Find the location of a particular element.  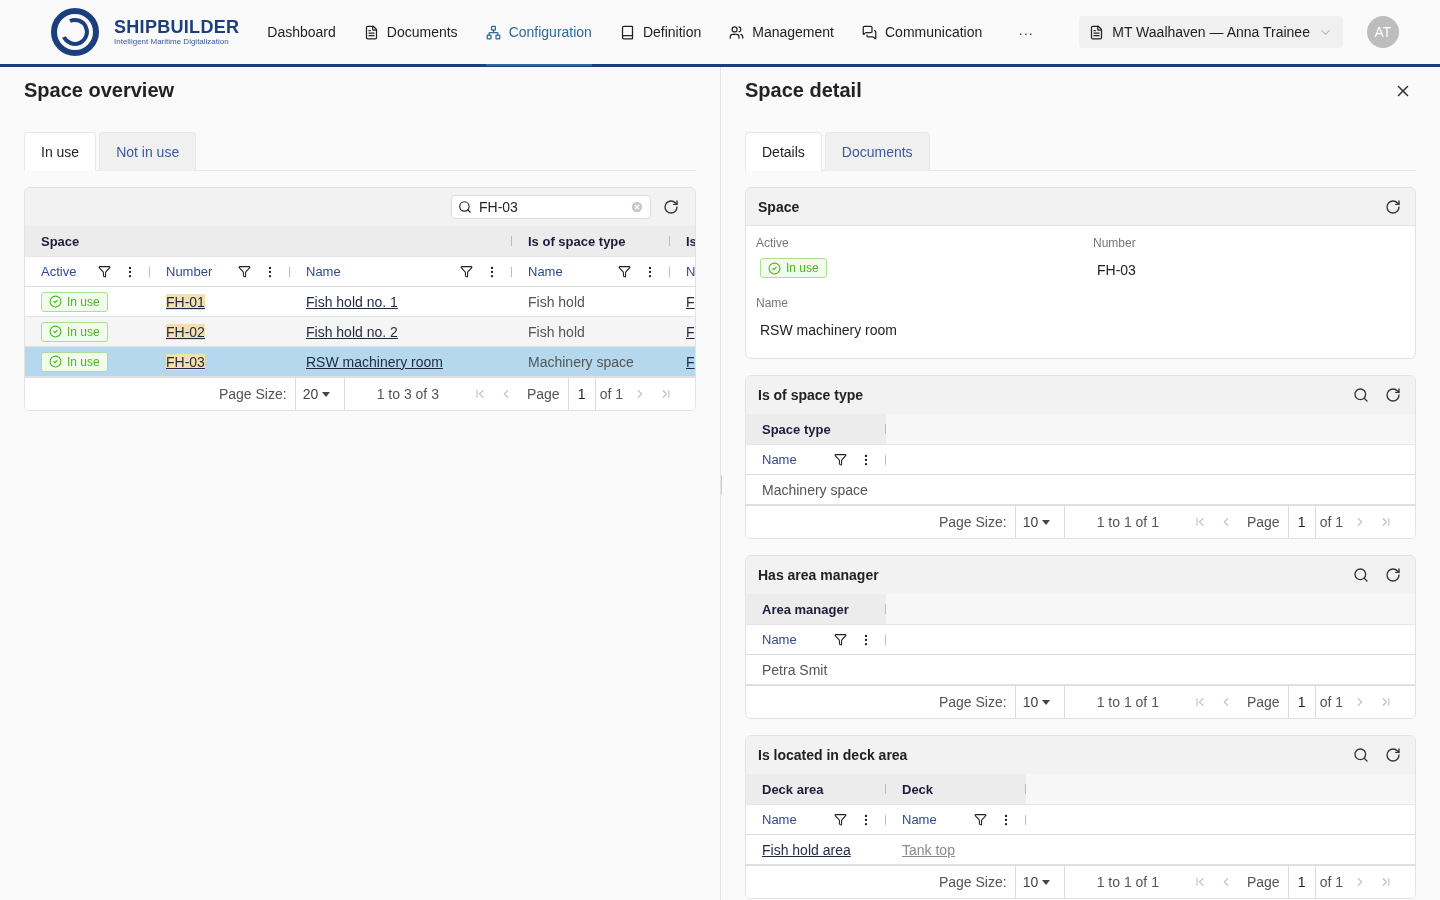

context-selector: MT Waalhaven — Anna Trainee is located at coordinates (1211, 32).